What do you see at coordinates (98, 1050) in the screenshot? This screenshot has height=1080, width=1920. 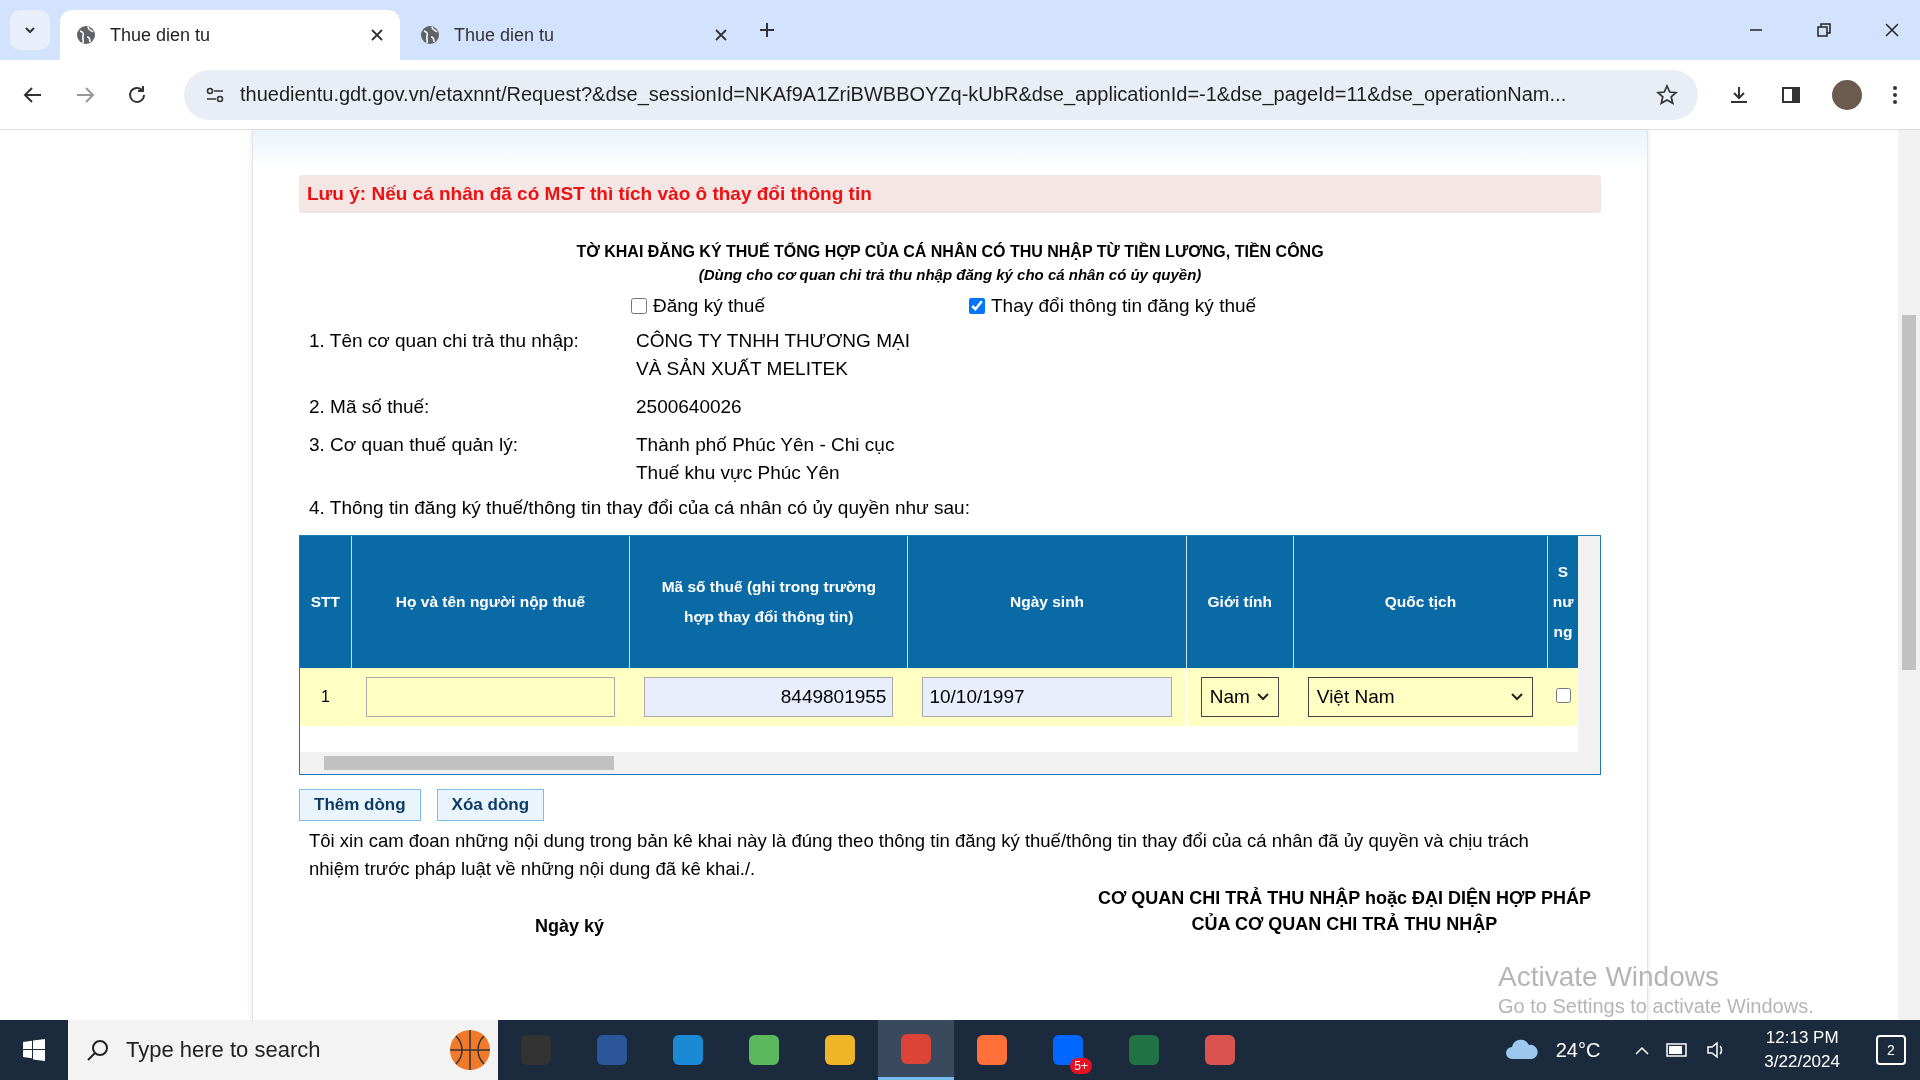 I see `search-icon` at bounding box center [98, 1050].